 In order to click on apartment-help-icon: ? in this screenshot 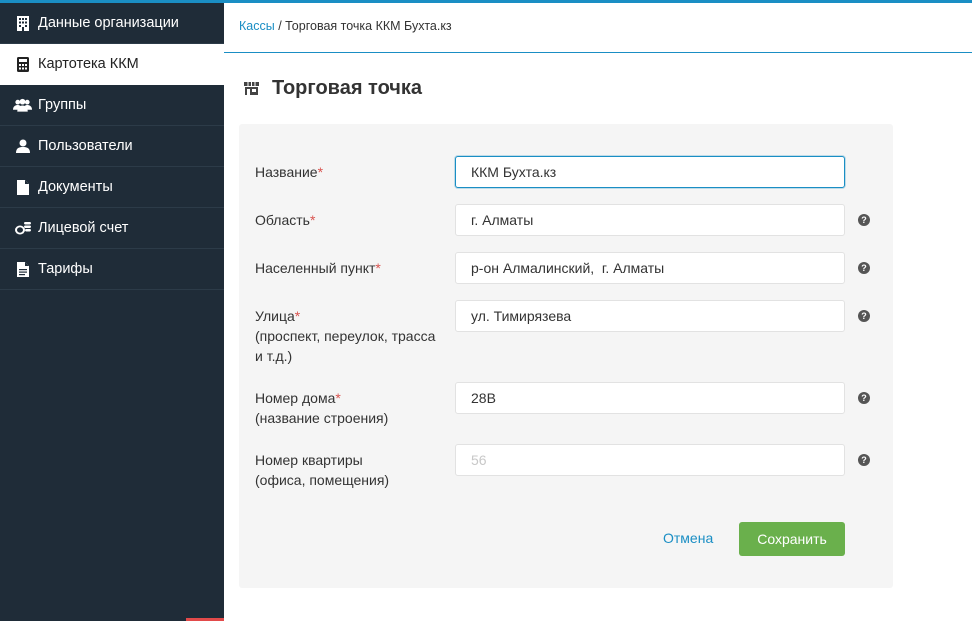, I will do `click(864, 460)`.